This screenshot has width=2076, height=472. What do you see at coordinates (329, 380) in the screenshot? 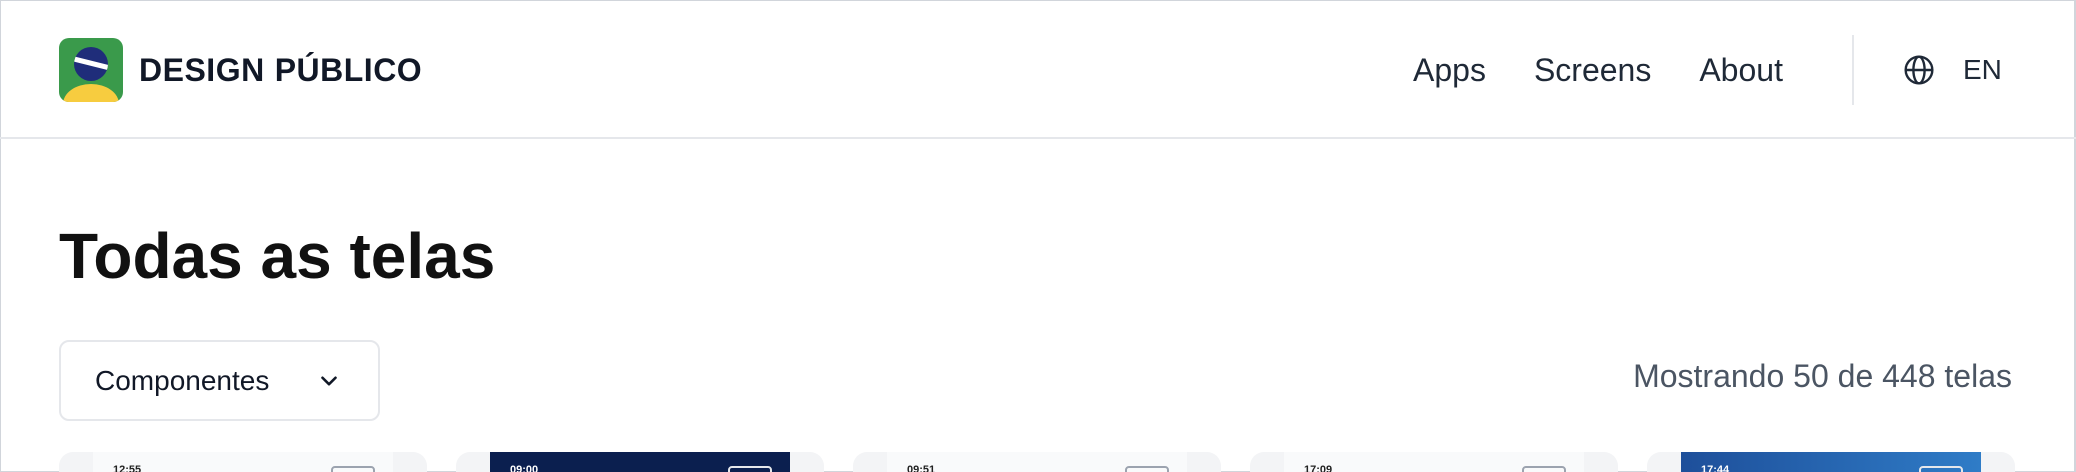
I see `chevron-down-icon` at bounding box center [329, 380].